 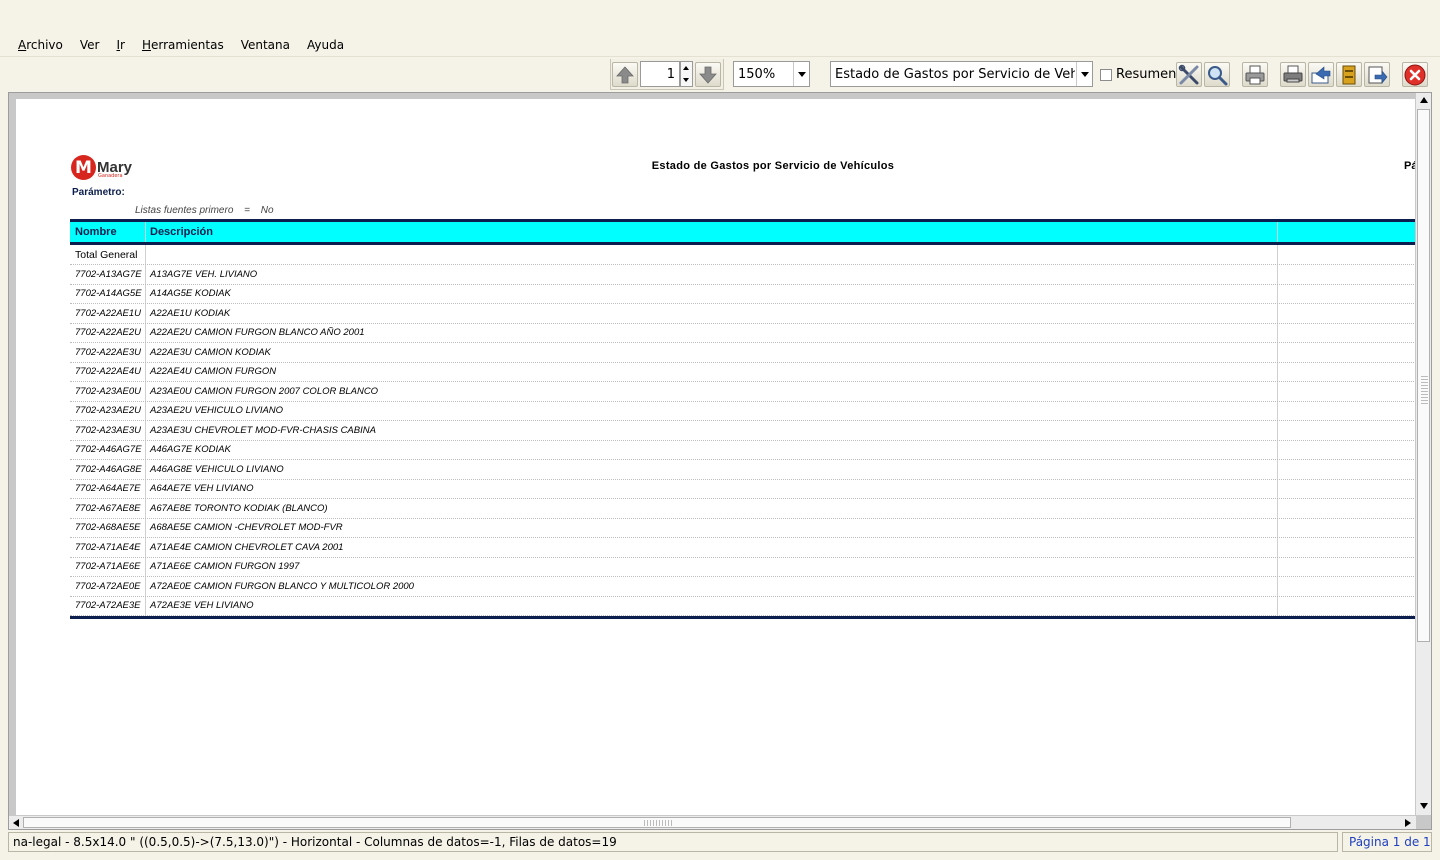 What do you see at coordinates (712, 488) in the screenshot?
I see `row-description: A64AE7E VEH LIVIANO` at bounding box center [712, 488].